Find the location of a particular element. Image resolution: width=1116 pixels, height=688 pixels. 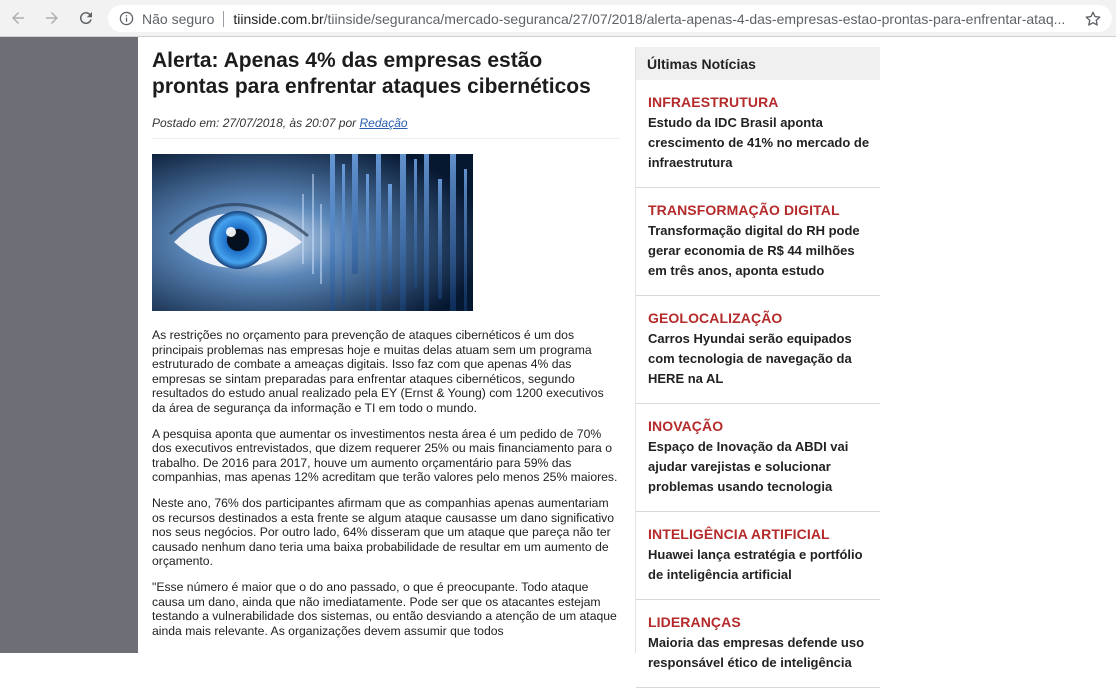

reload-icon is located at coordinates (85, 18).